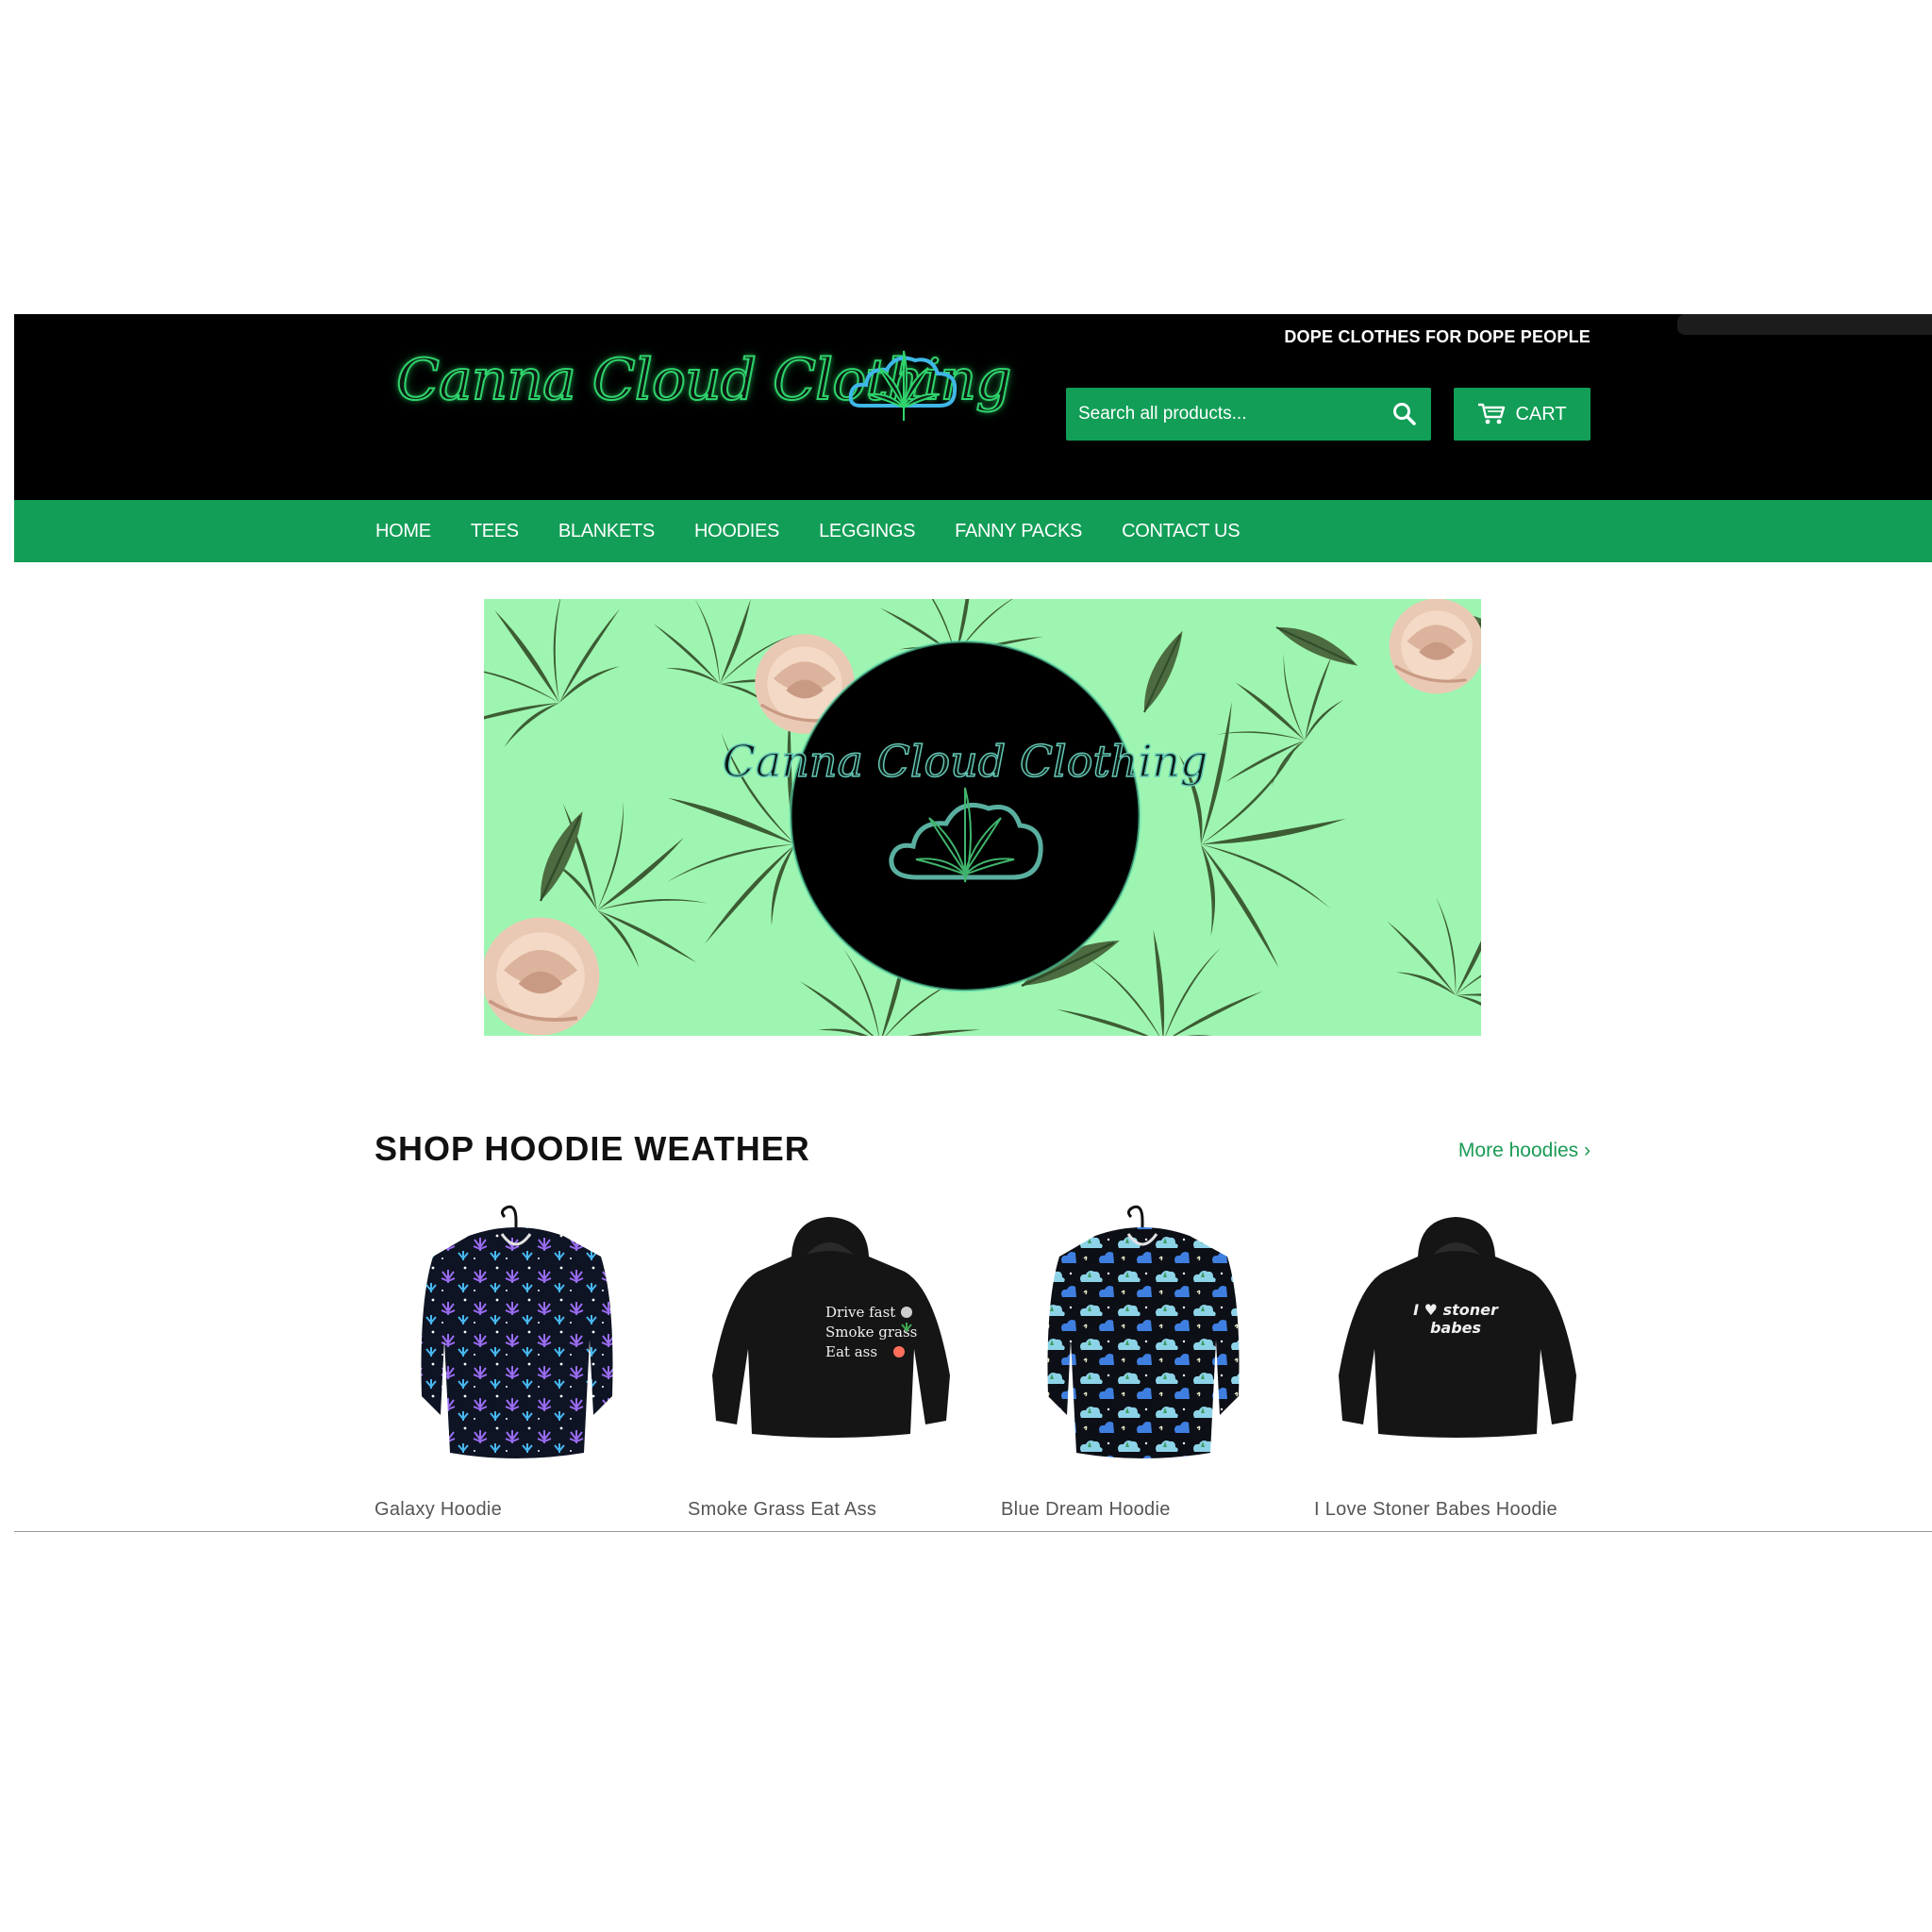 This screenshot has width=1932, height=1932. I want to click on product-card: Galaxy Hoodie, so click(521, 1363).